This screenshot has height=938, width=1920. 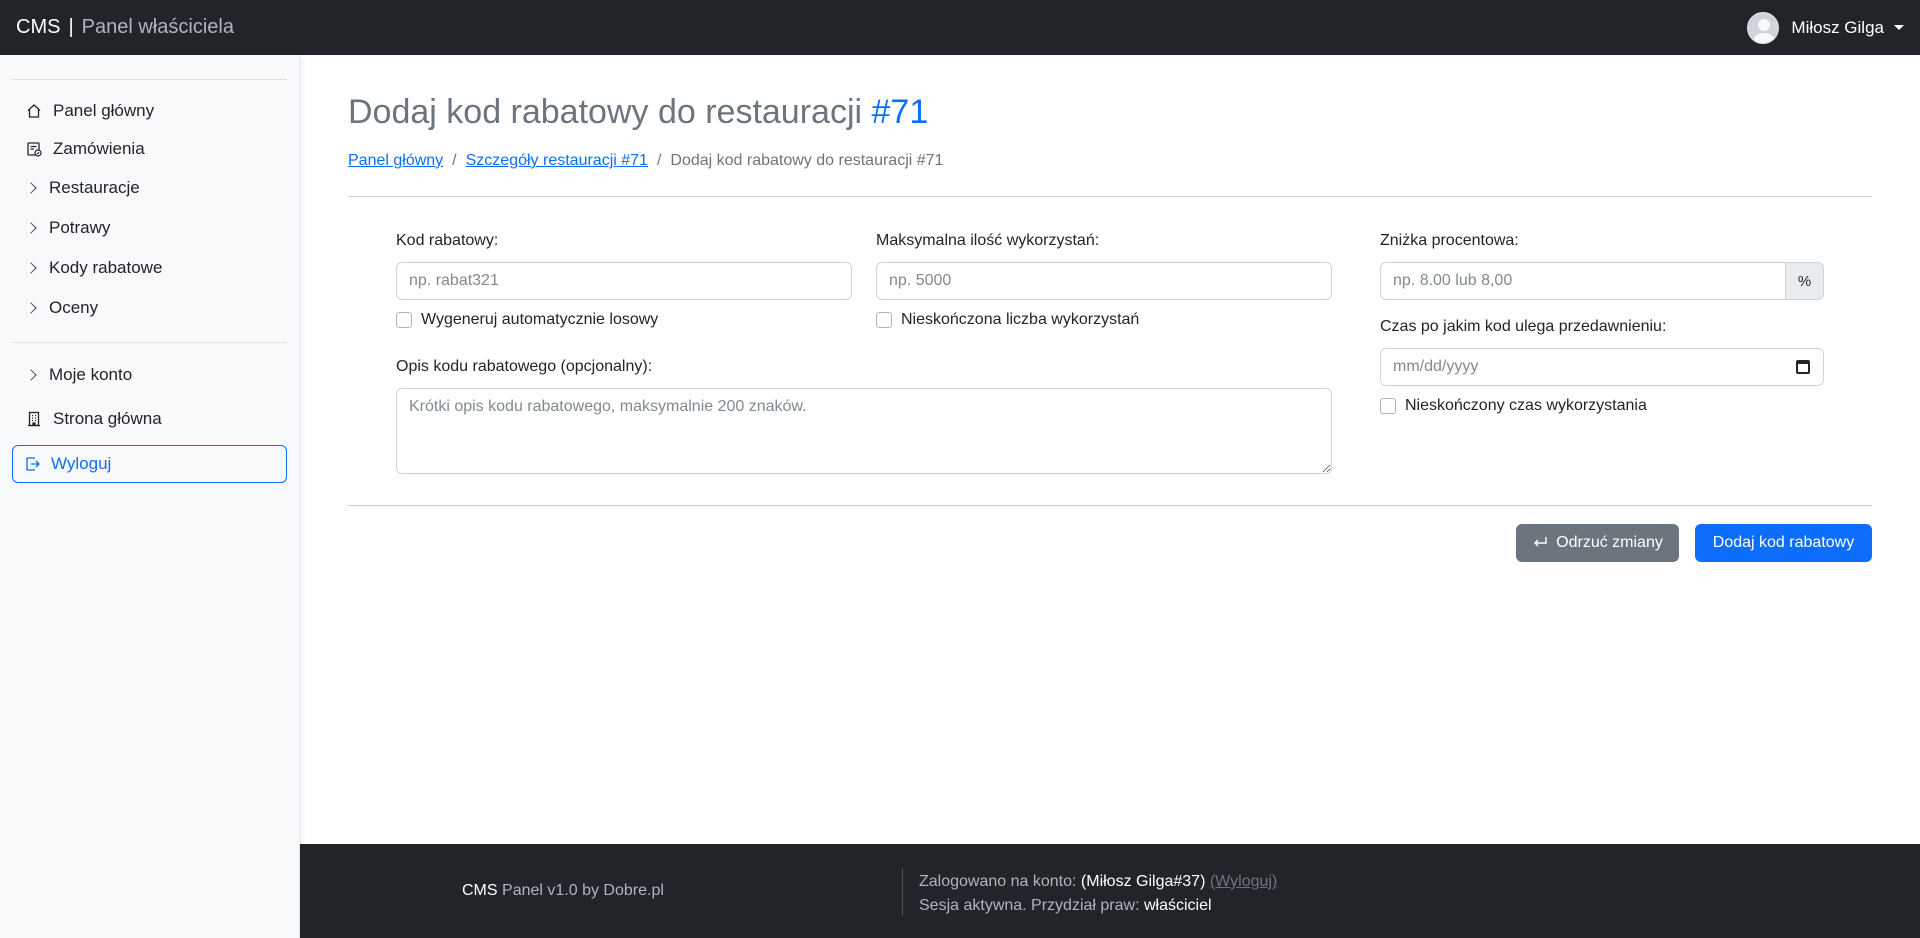 I want to click on footer-logout-link: (Wyloguj), so click(x=1243, y=881).